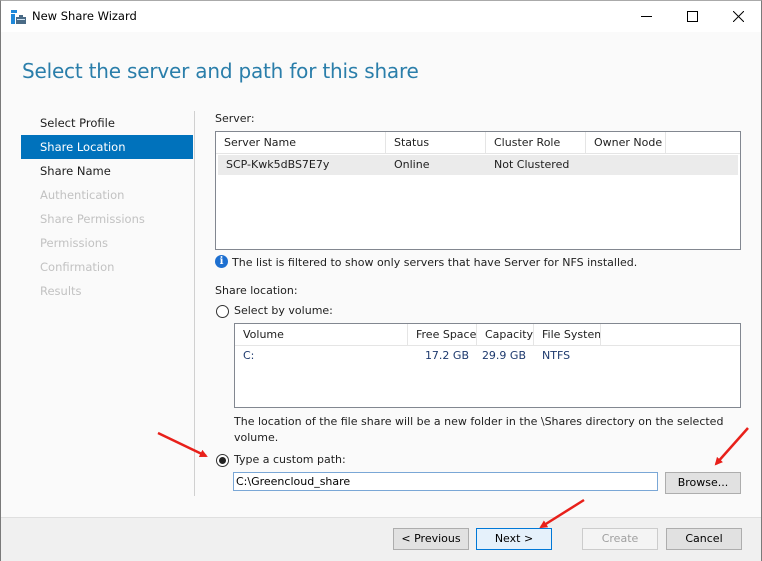 The height and width of the screenshot is (561, 762). What do you see at coordinates (381, 16) in the screenshot?
I see `title-bar: New Share Wizard` at bounding box center [381, 16].